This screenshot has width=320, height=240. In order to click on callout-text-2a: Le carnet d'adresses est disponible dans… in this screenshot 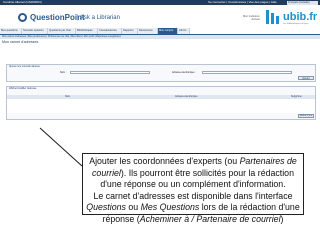, I will do `click(193, 195)`.